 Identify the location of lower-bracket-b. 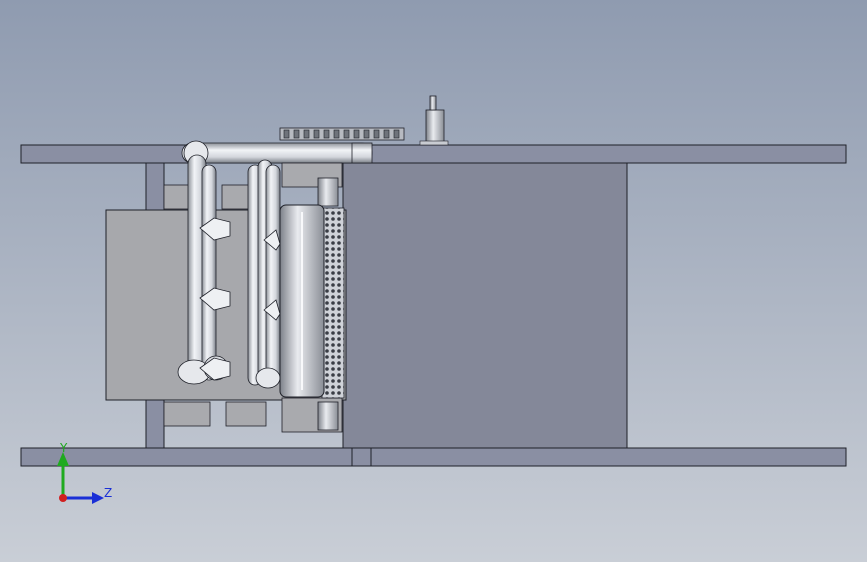
(246, 414).